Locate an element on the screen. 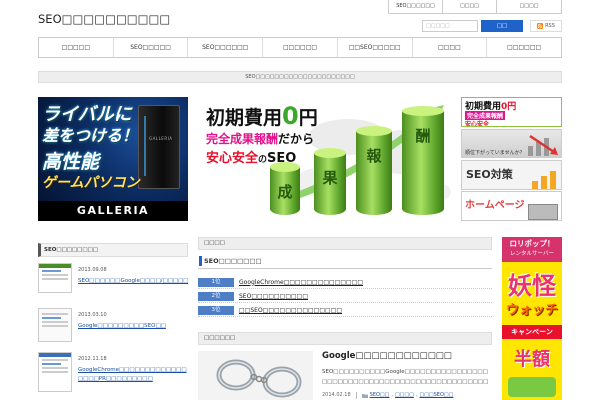  notice-bar: SEO□□□□□□□□□□□□□□□□□□□□□ is located at coordinates (300, 77).